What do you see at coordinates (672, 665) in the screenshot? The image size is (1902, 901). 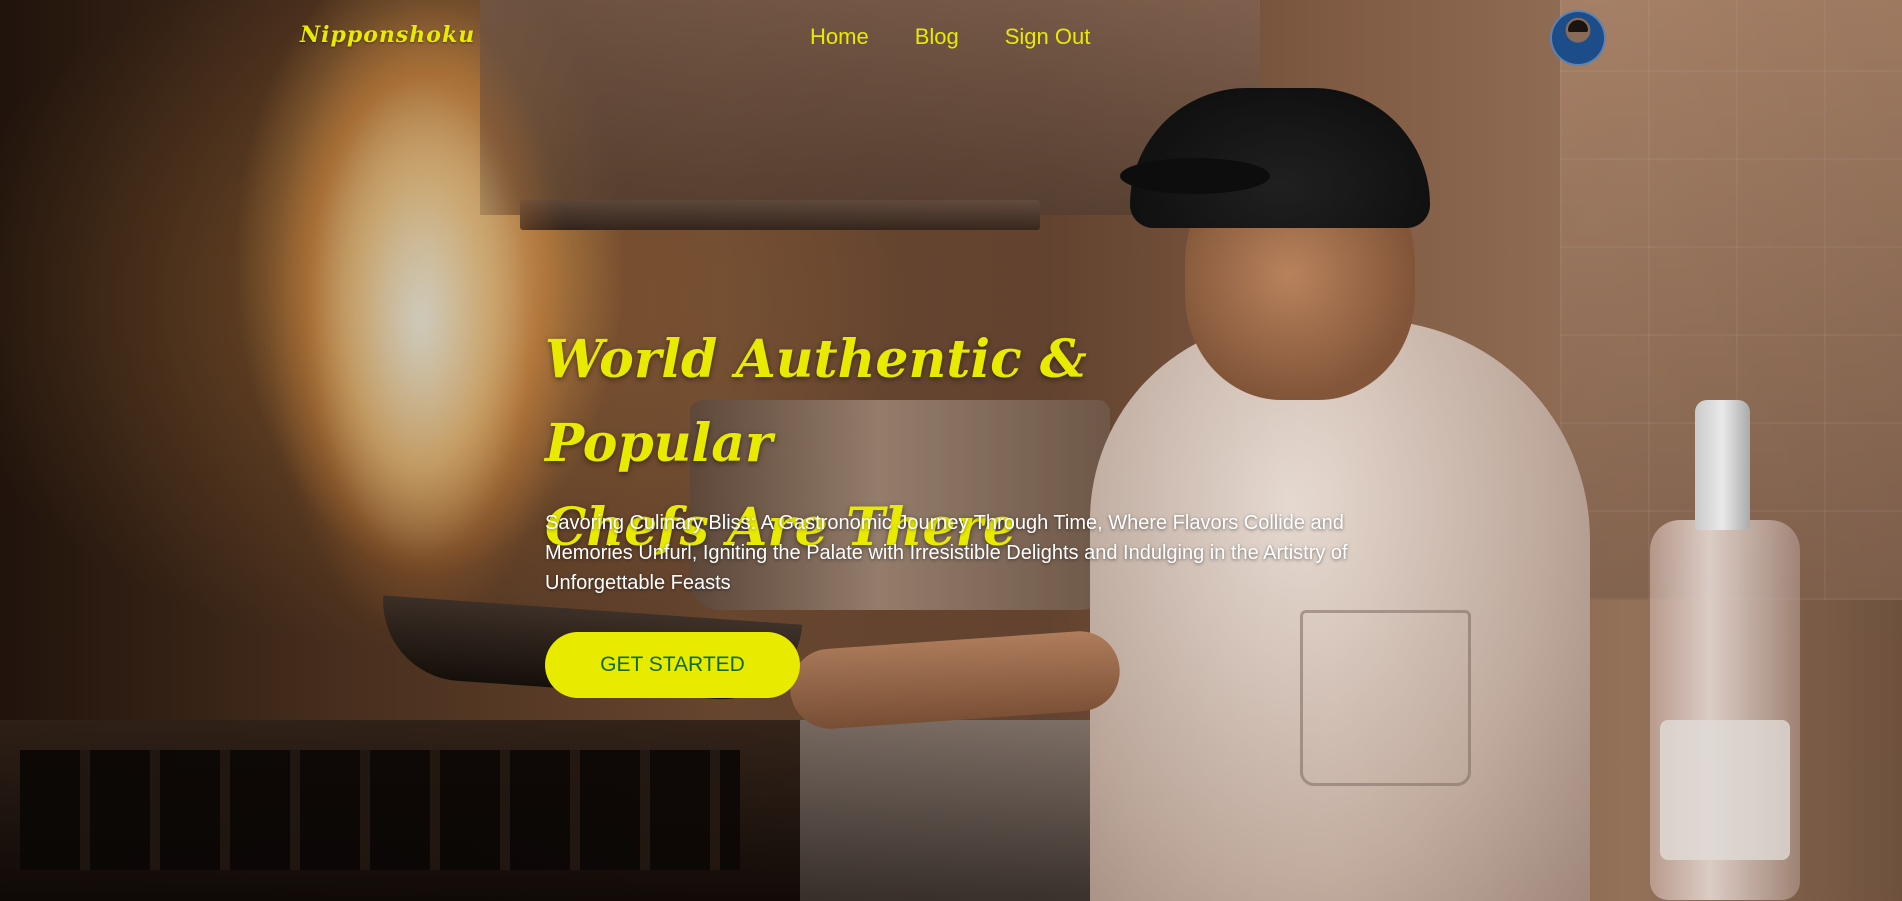 I see `get-started-button: GET STARTED` at bounding box center [672, 665].